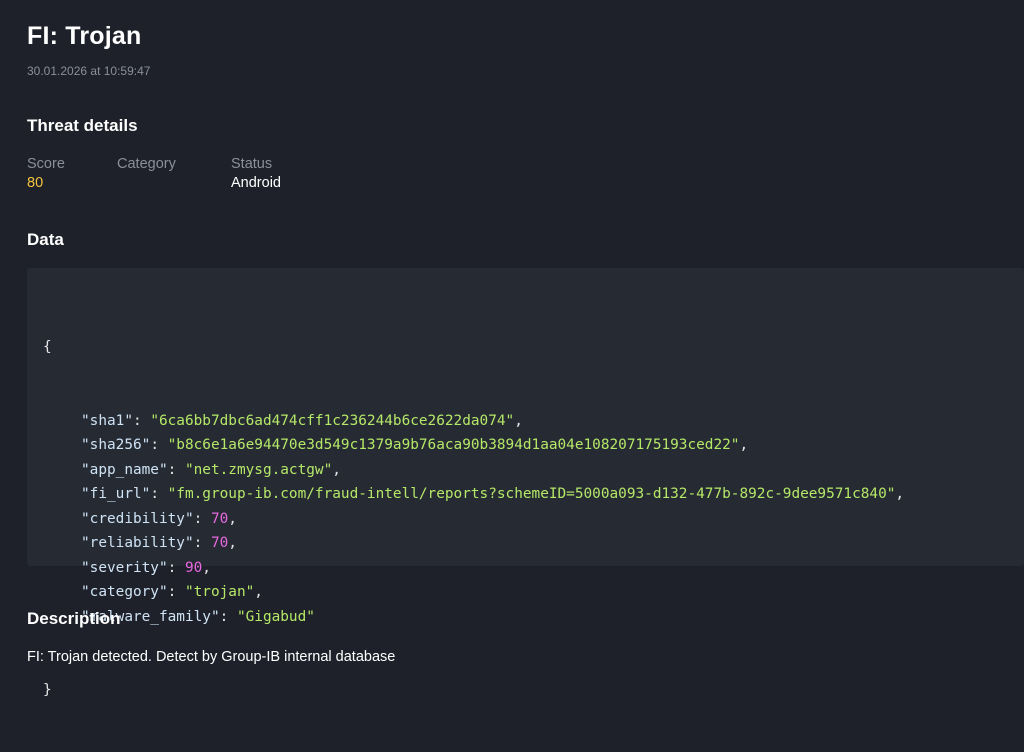  Describe the element at coordinates (172, 592) in the screenshot. I see `json-entry: "category": "trojan",` at that location.